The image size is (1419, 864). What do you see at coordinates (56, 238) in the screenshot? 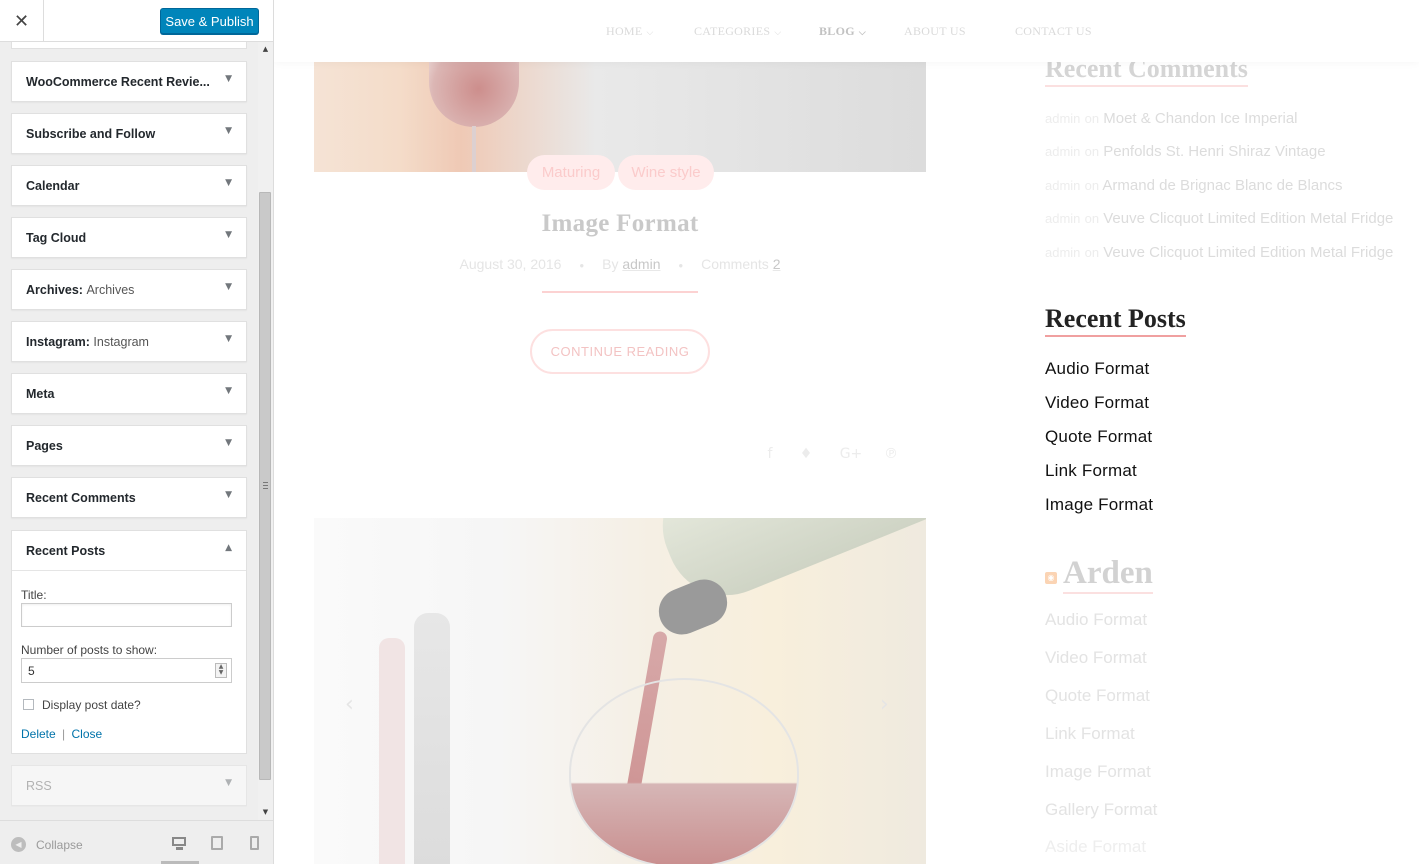
I see `widget-title: Tag Cloud` at bounding box center [56, 238].